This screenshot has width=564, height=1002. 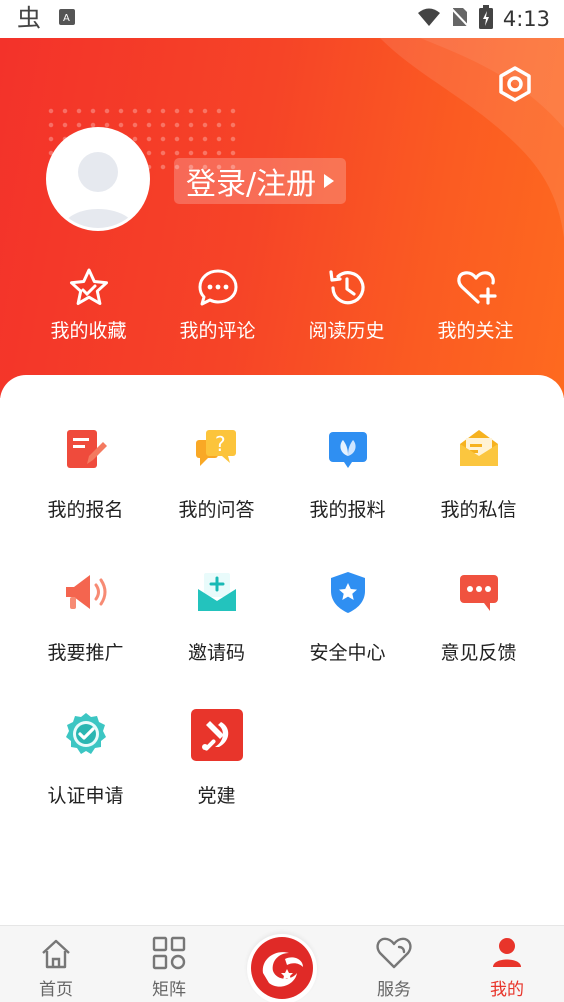 I want to click on verified-icon, so click(x=86, y=735).